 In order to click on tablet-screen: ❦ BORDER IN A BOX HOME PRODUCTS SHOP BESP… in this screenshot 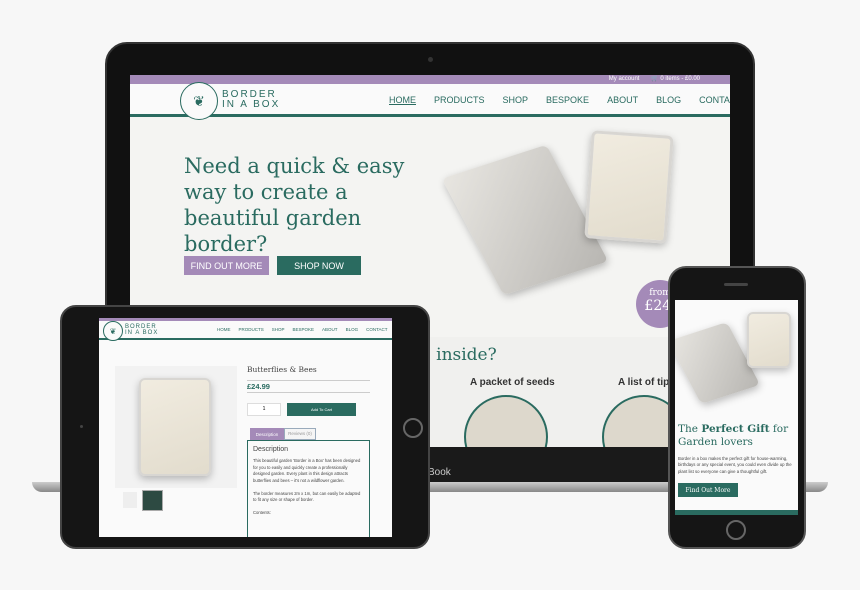, I will do `click(245, 427)`.